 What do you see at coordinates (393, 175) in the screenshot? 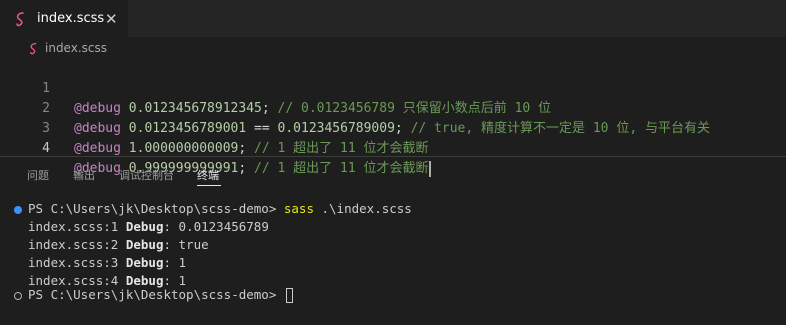
I see `panel-tabs: 问题 输出 调试控制台 终端` at bounding box center [393, 175].